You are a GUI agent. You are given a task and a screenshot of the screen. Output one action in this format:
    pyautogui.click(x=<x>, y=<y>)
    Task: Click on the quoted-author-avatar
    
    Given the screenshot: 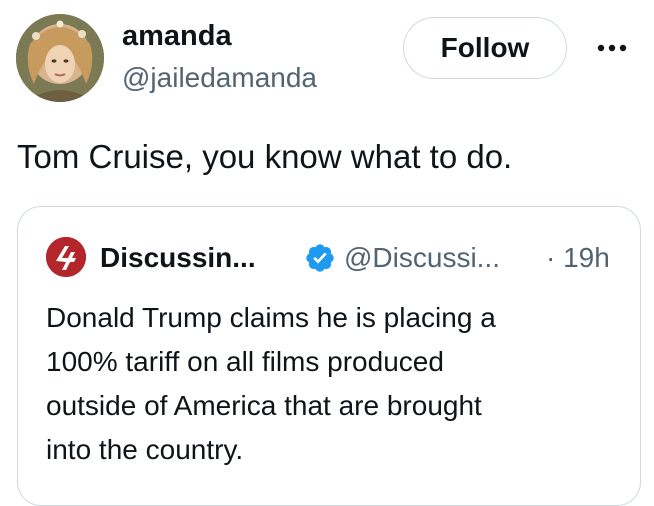 What is the action you would take?
    pyautogui.click(x=66, y=257)
    